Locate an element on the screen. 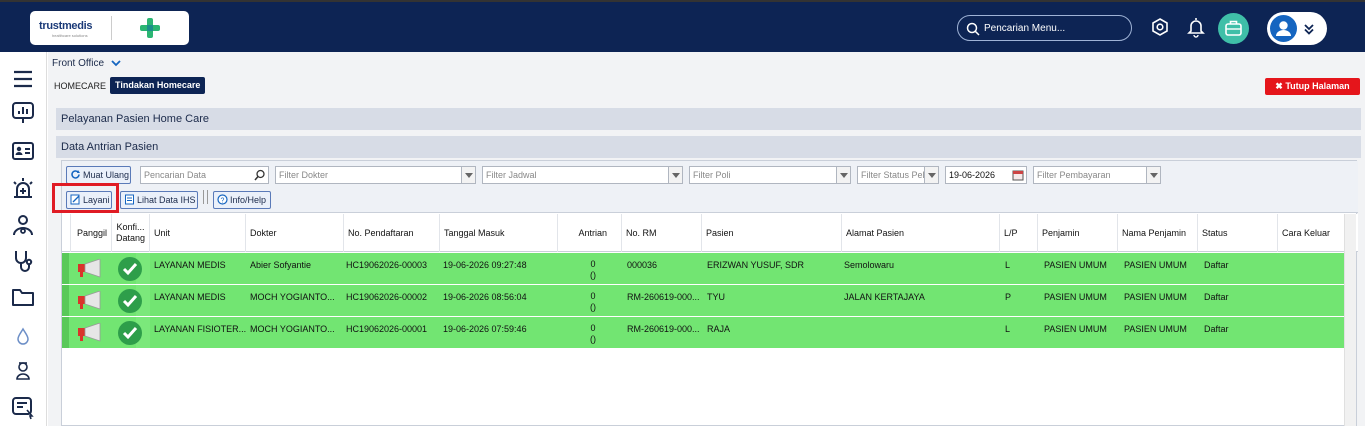 This screenshot has width=1365, height=426. column-tanggal-masuk: Tanggal Masuk is located at coordinates (499, 233).